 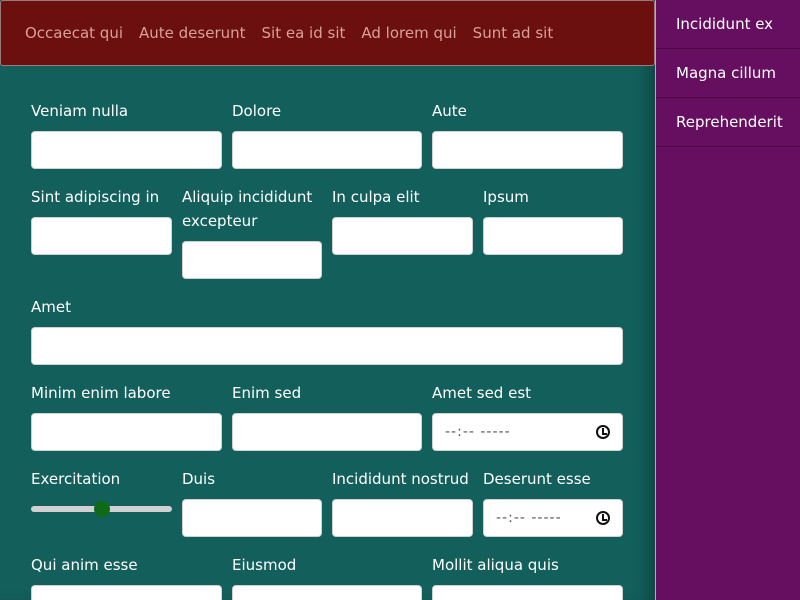 I want to click on field-label: Sint adipiscing in, so click(x=95, y=197).